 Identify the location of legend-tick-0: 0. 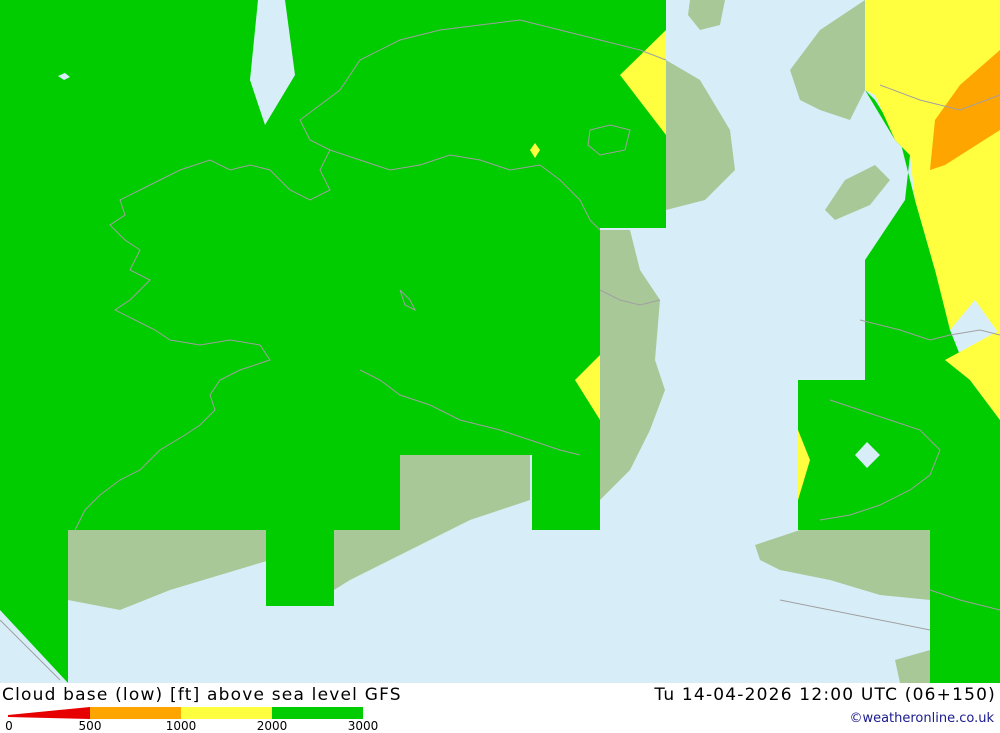
(9, 726).